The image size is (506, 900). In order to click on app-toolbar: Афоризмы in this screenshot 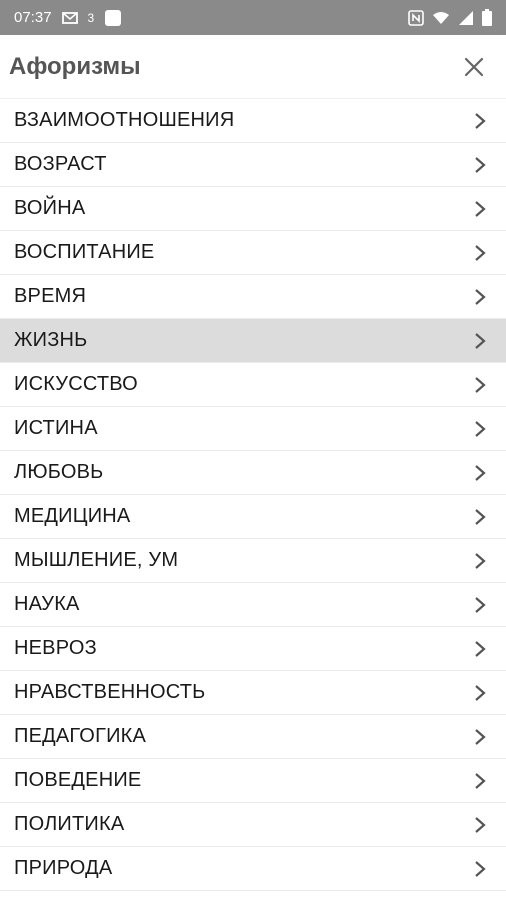, I will do `click(253, 67)`.